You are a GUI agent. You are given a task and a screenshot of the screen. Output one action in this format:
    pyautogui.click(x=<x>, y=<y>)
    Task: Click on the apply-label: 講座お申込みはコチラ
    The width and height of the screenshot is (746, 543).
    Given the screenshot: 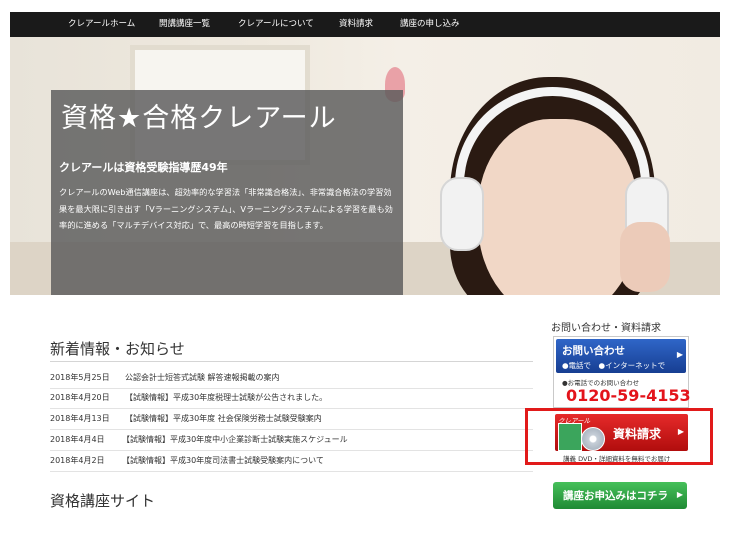 What is the action you would take?
    pyautogui.click(x=615, y=496)
    